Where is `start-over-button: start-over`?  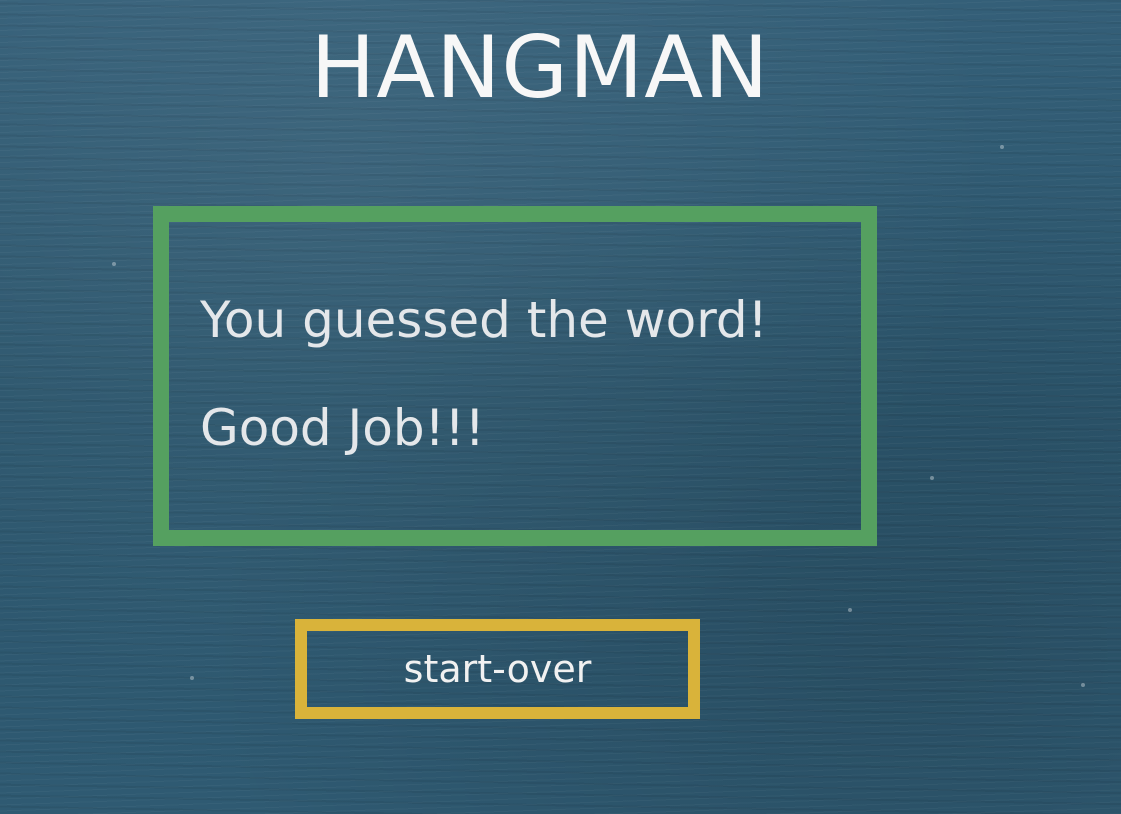 start-over-button: start-over is located at coordinates (497, 669).